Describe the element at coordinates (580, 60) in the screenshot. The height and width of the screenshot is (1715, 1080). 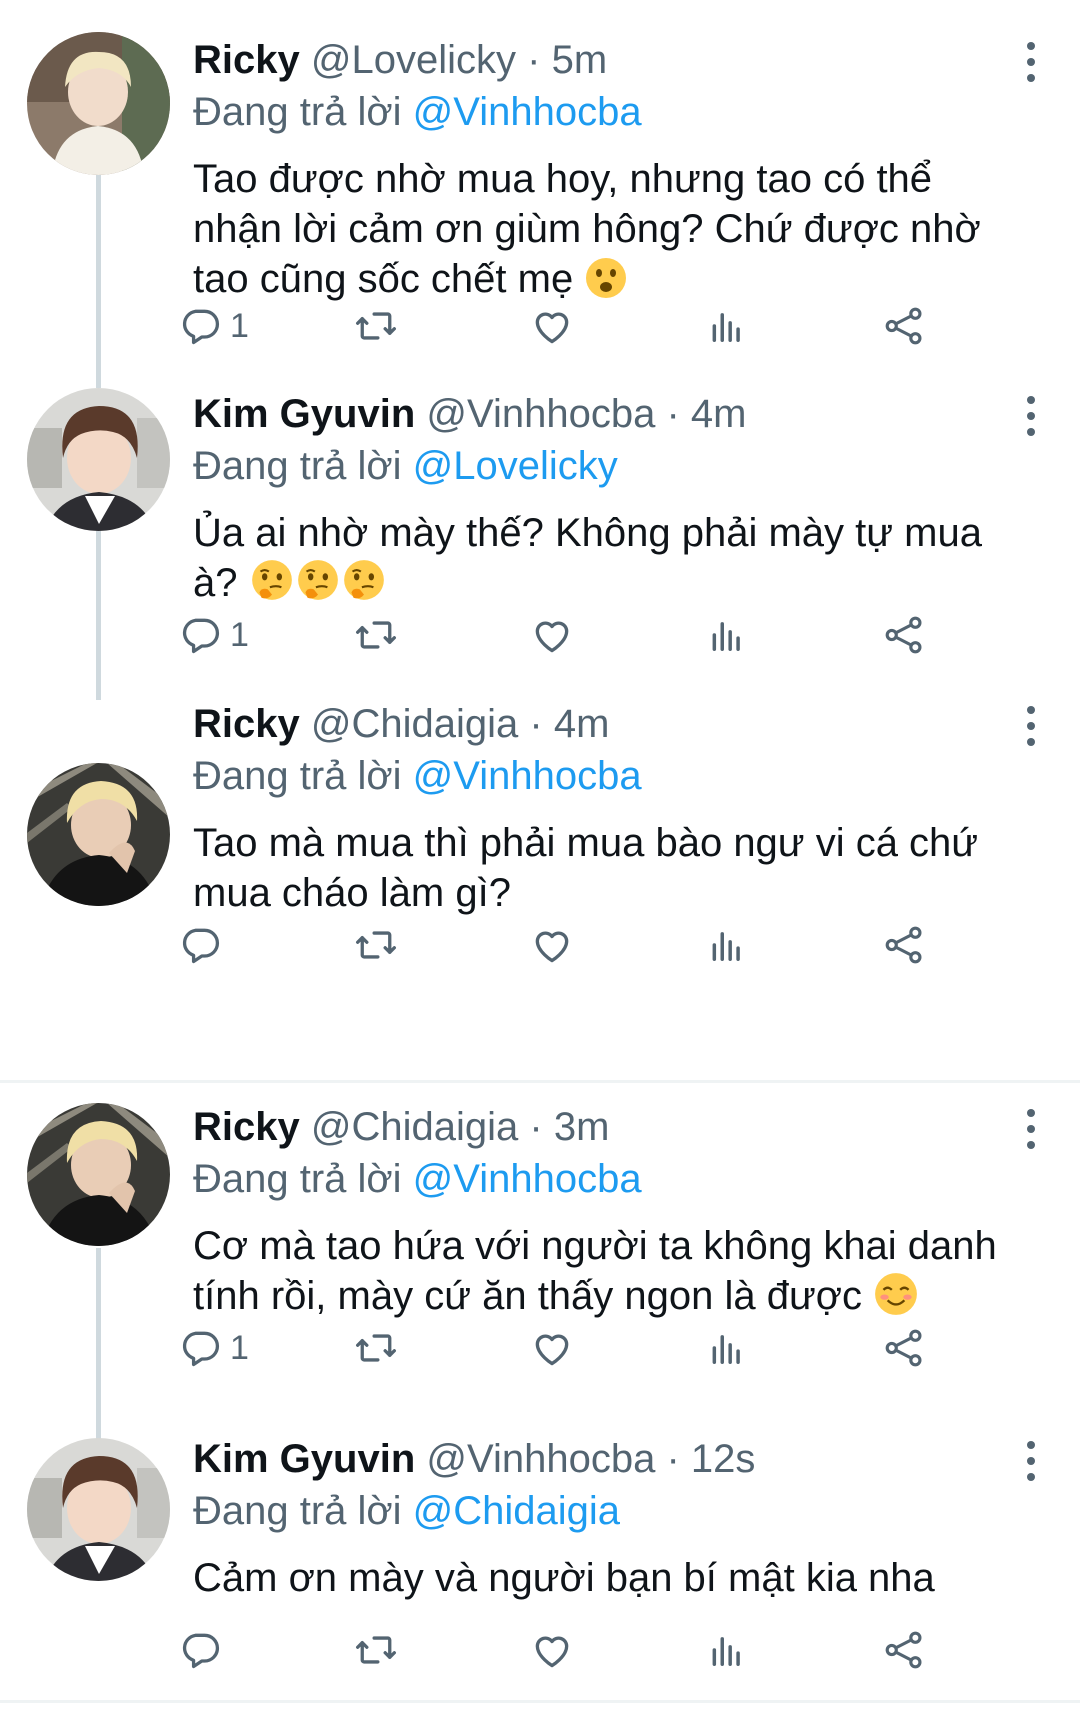
I see `timestamp: 5m` at that location.